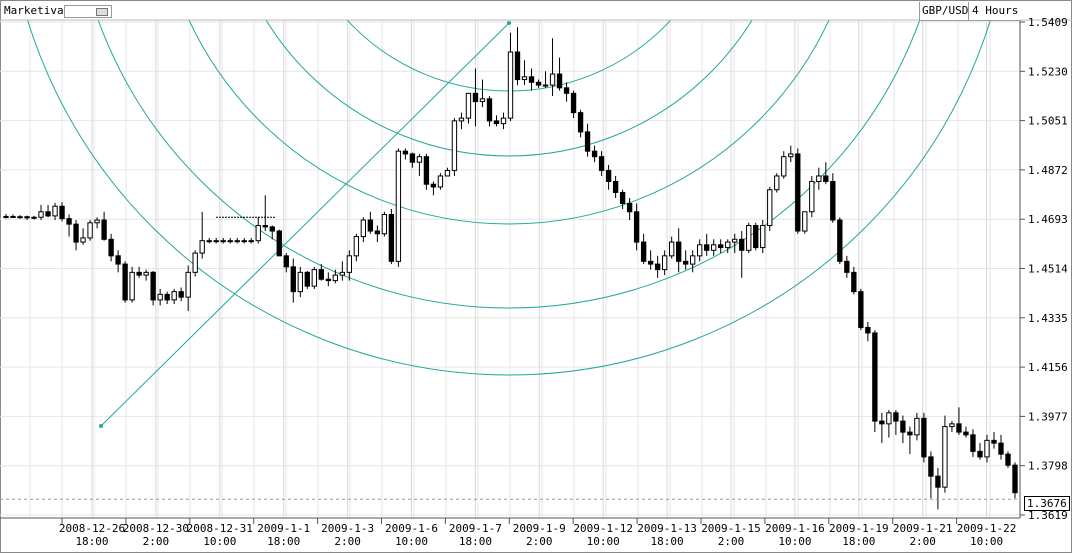 The image size is (1072, 553). I want to click on instrument-box: GBP/USD 4 Hours, so click(969, 11).